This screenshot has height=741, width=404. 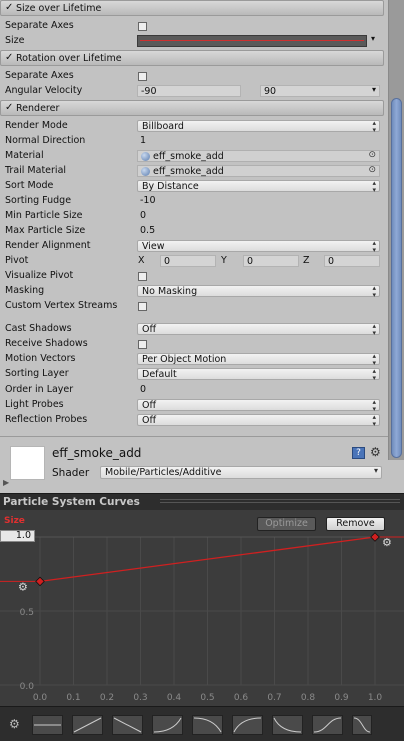 What do you see at coordinates (192, 58) in the screenshot?
I see `rotation-over-lifetime-header: ✓ Rotation over Lifetime` at bounding box center [192, 58].